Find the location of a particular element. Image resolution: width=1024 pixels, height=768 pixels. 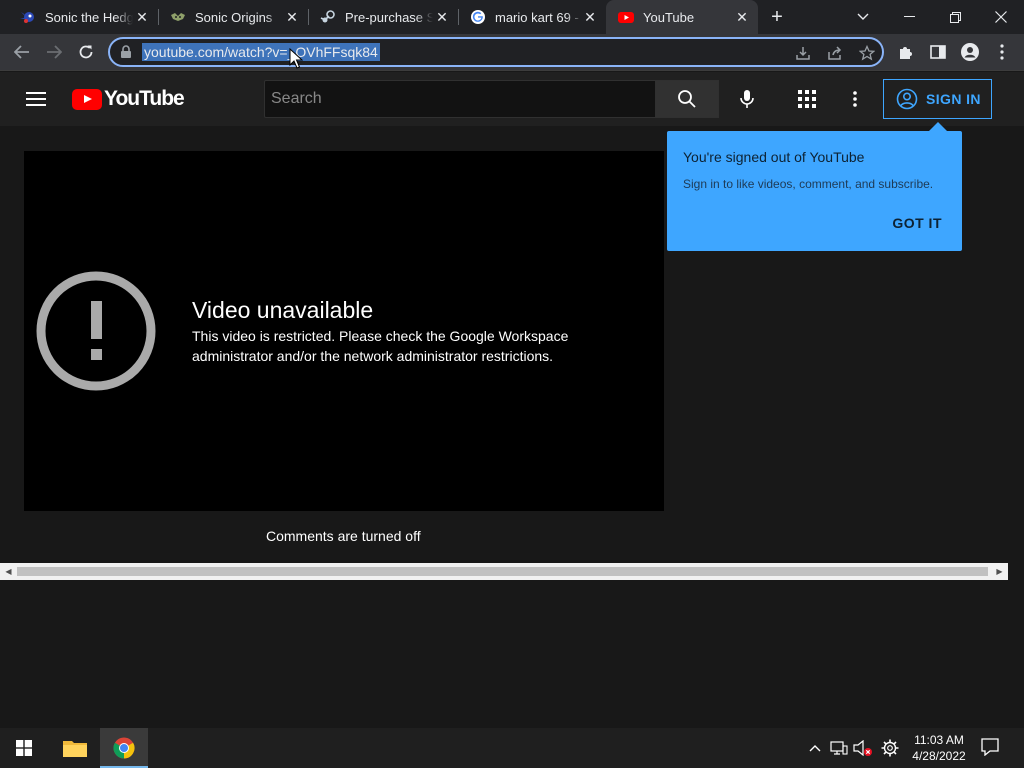

folder-icon is located at coordinates (75, 749).